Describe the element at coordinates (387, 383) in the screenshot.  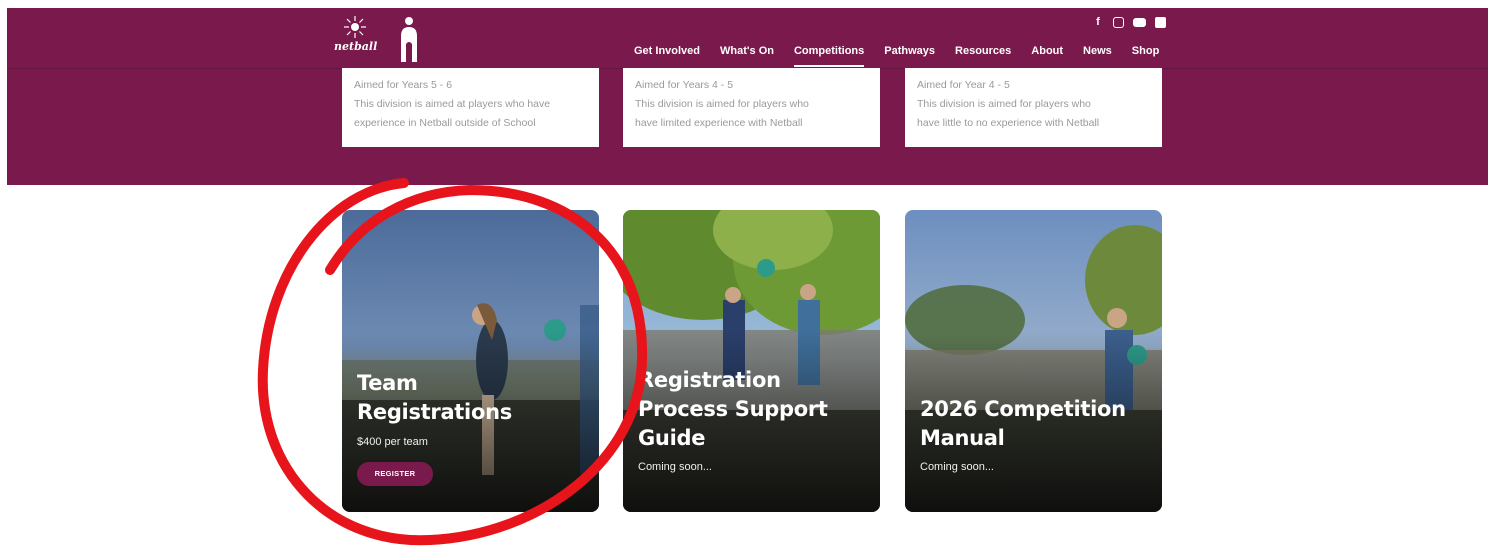
I see `card-title: Team` at that location.